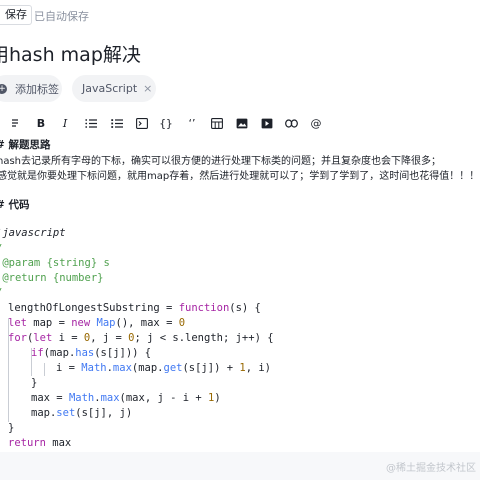 This screenshot has height=480, width=480. What do you see at coordinates (134, 308) in the screenshot?
I see `code-line-1: lengthOfLongestSubstring = function(s) {` at bounding box center [134, 308].